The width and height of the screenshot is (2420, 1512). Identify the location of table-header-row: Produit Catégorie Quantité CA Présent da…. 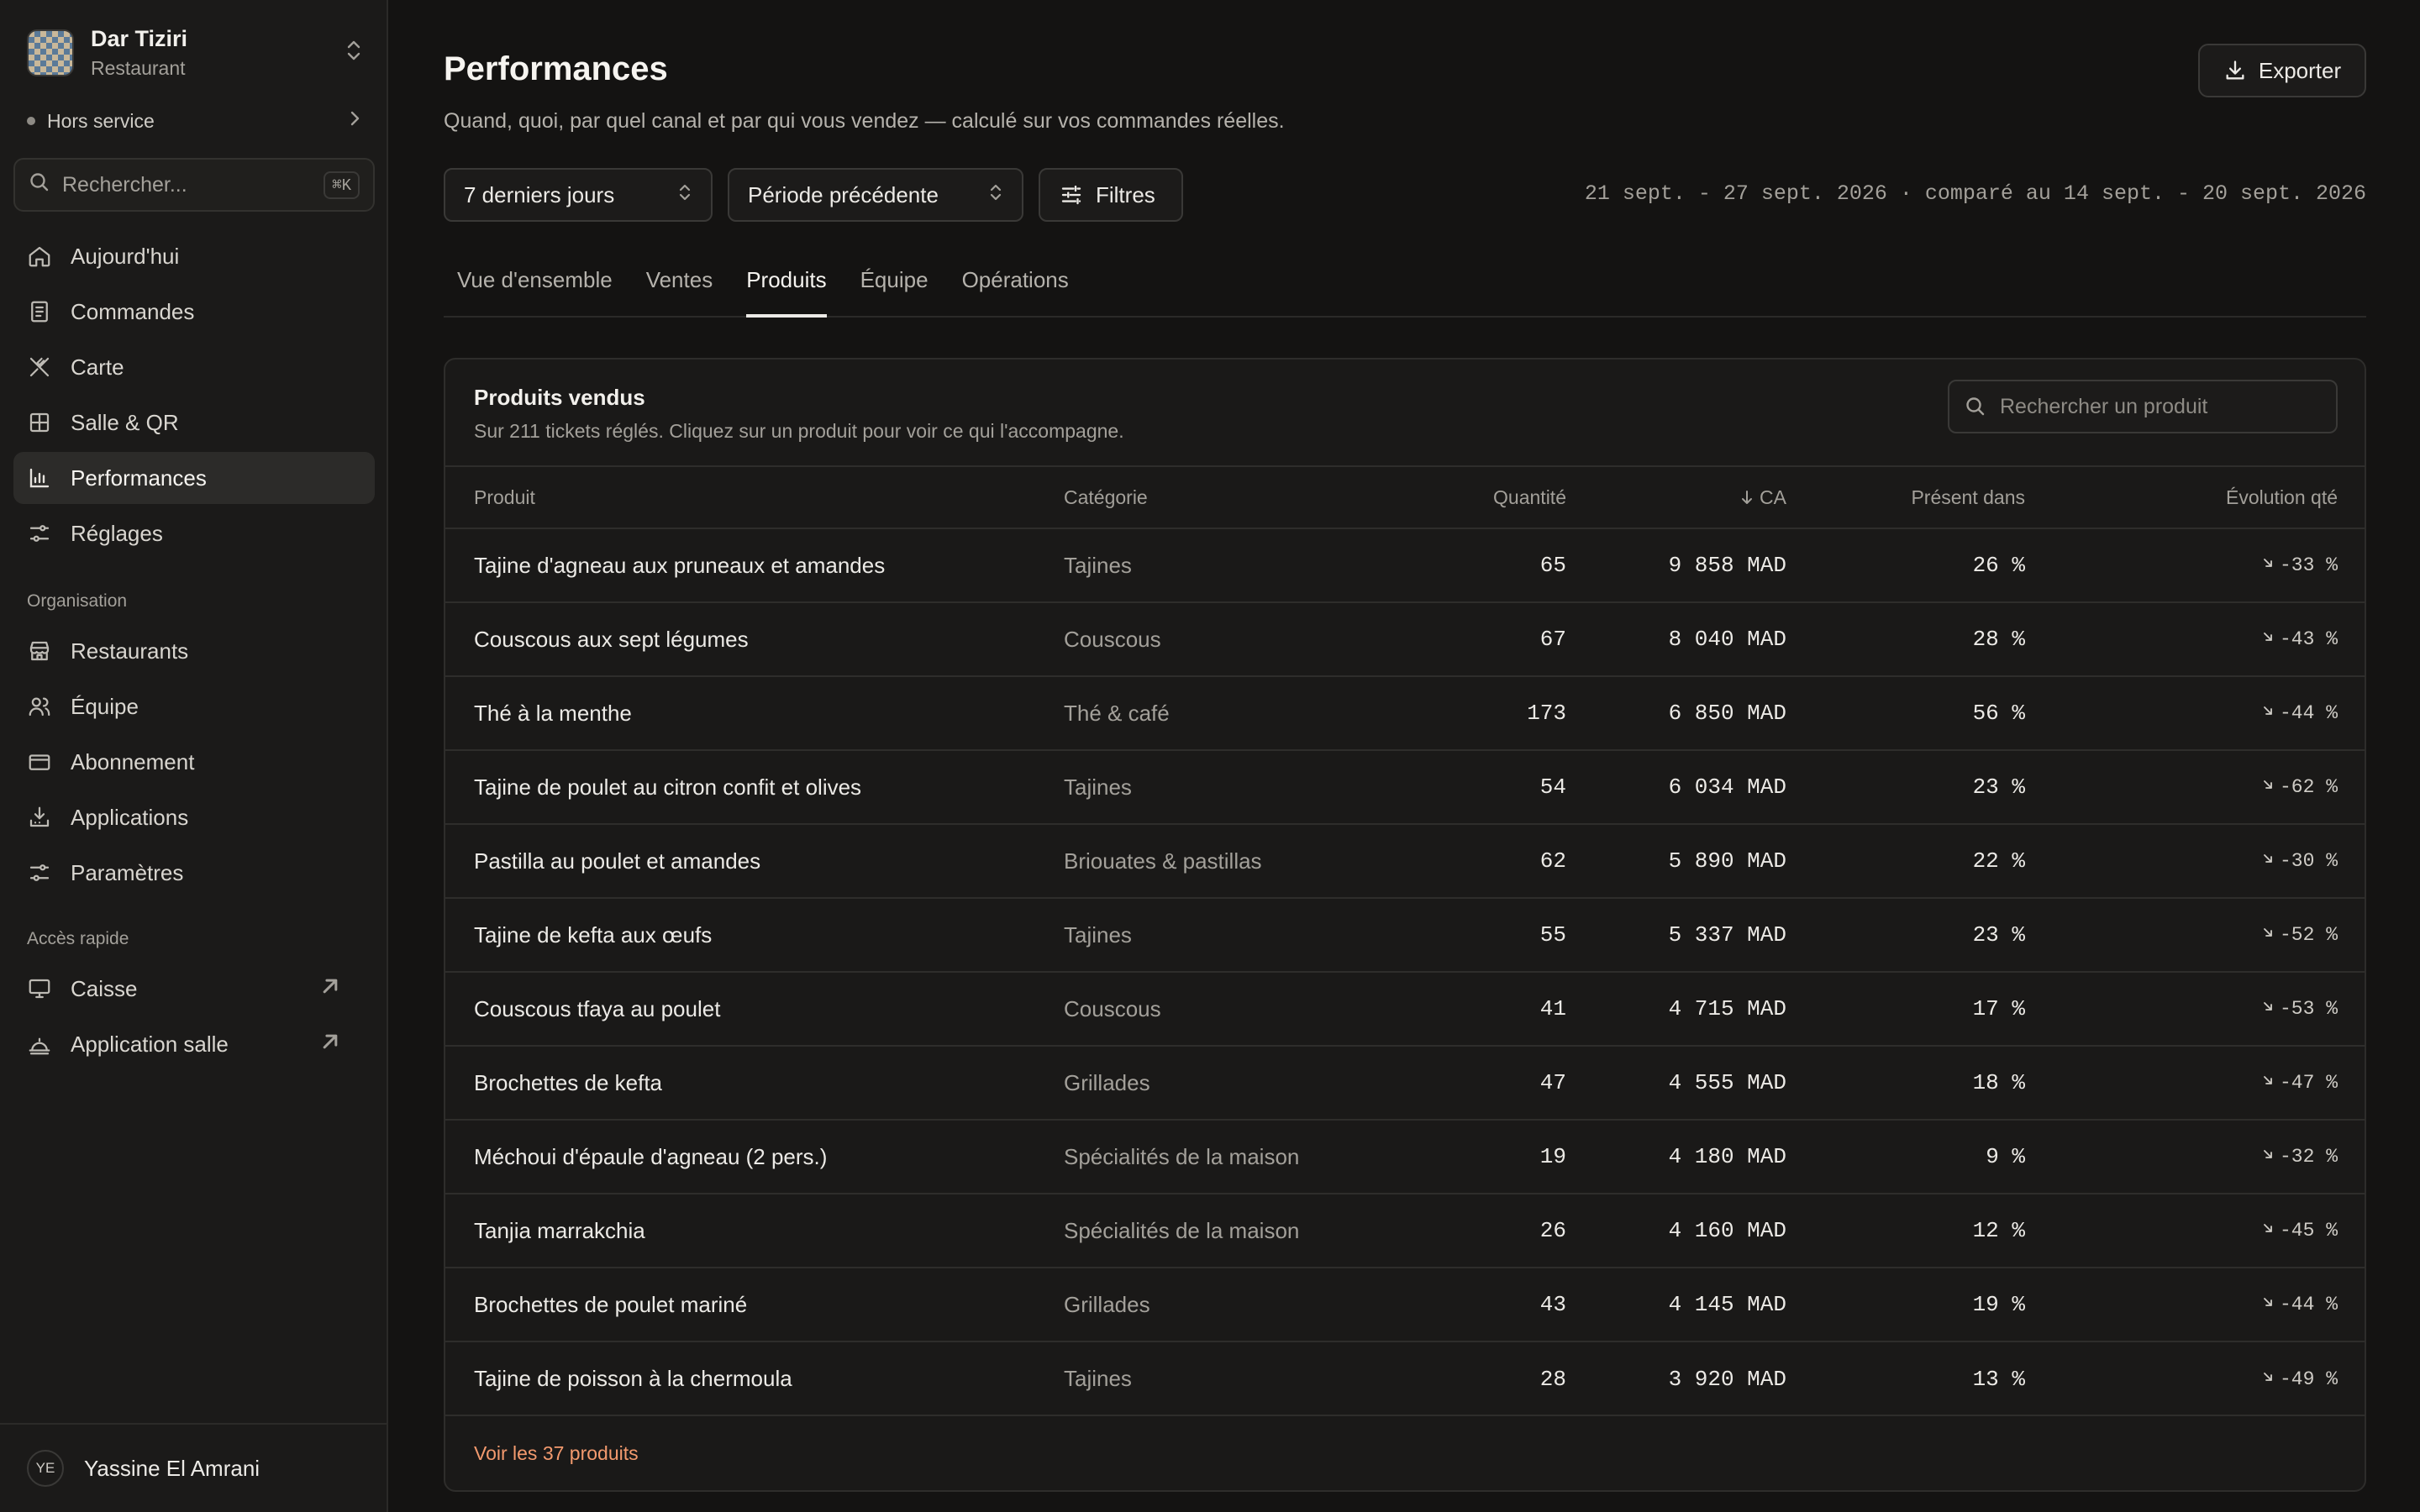
(1405, 497).